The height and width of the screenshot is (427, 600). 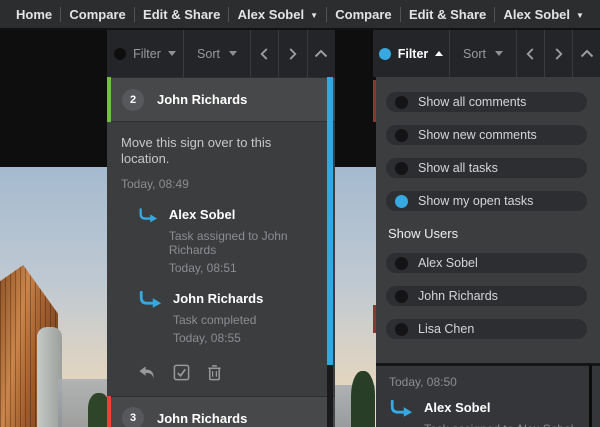 I want to click on reply-detail: Task assigned to Alex Sobel, so click(x=498, y=424).